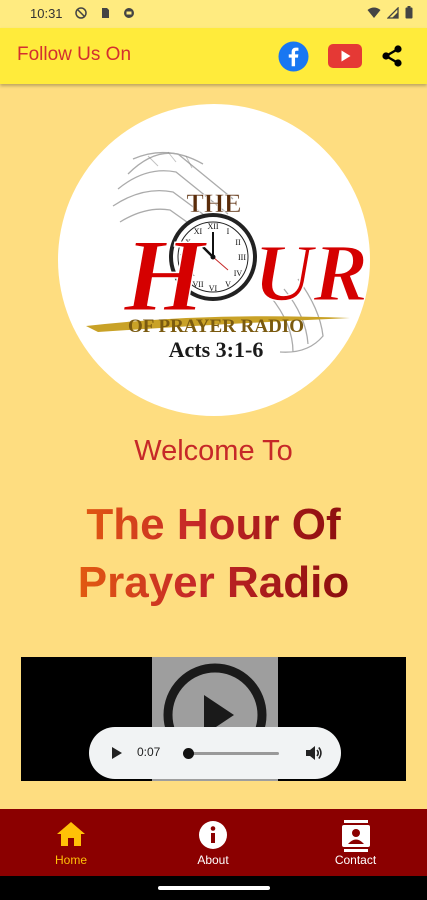 The width and height of the screenshot is (427, 900). I want to click on svg-text: I, so click(228, 231).